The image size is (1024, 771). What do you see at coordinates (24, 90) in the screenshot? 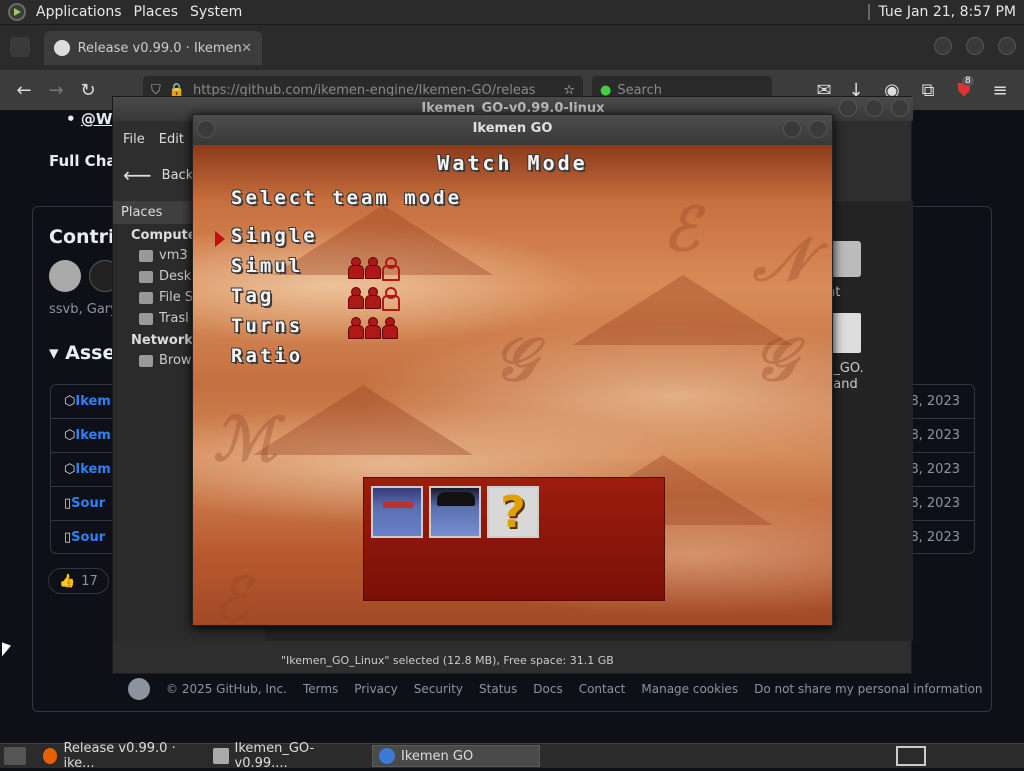
I see `back-arrow-icon: ←` at bounding box center [24, 90].